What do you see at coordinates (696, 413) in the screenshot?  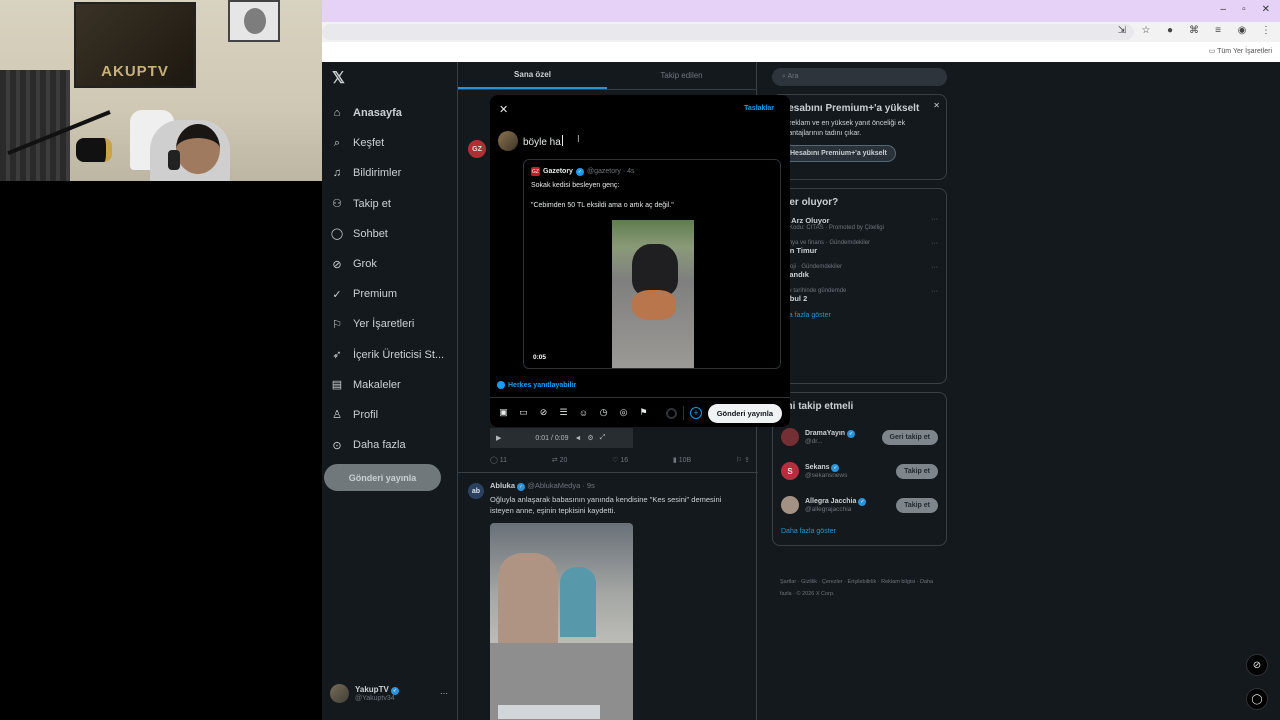 I see `add-post-icon: +` at bounding box center [696, 413].